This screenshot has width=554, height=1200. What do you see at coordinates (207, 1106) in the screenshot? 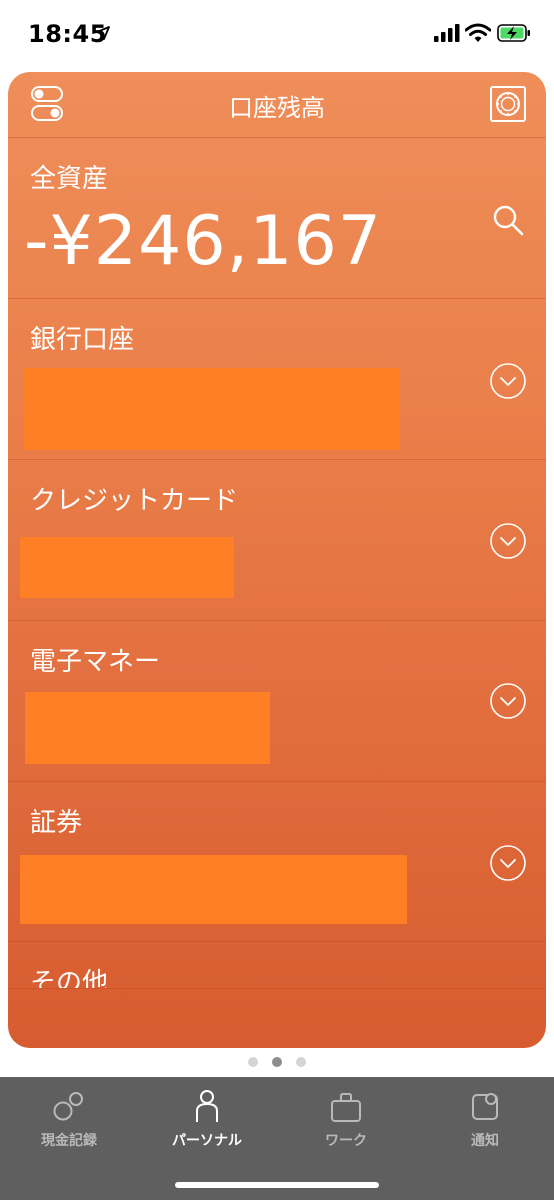
I see `person-icon` at bounding box center [207, 1106].